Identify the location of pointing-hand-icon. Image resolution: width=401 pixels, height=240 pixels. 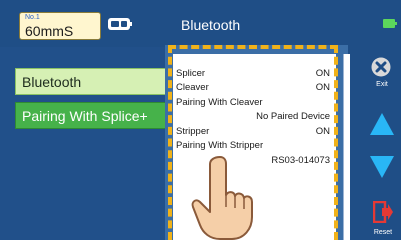
(222, 198).